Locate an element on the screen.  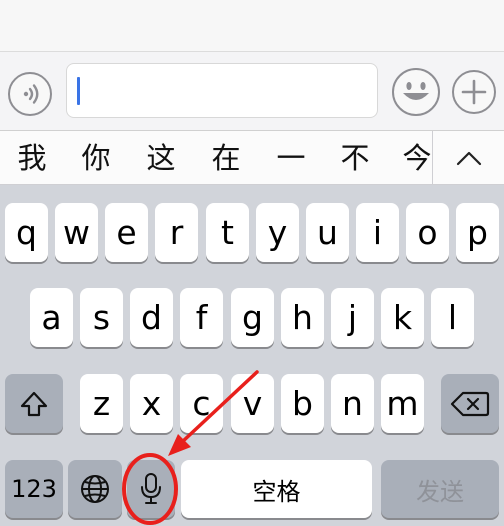
send-key-label: 发送 is located at coordinates (440, 491).